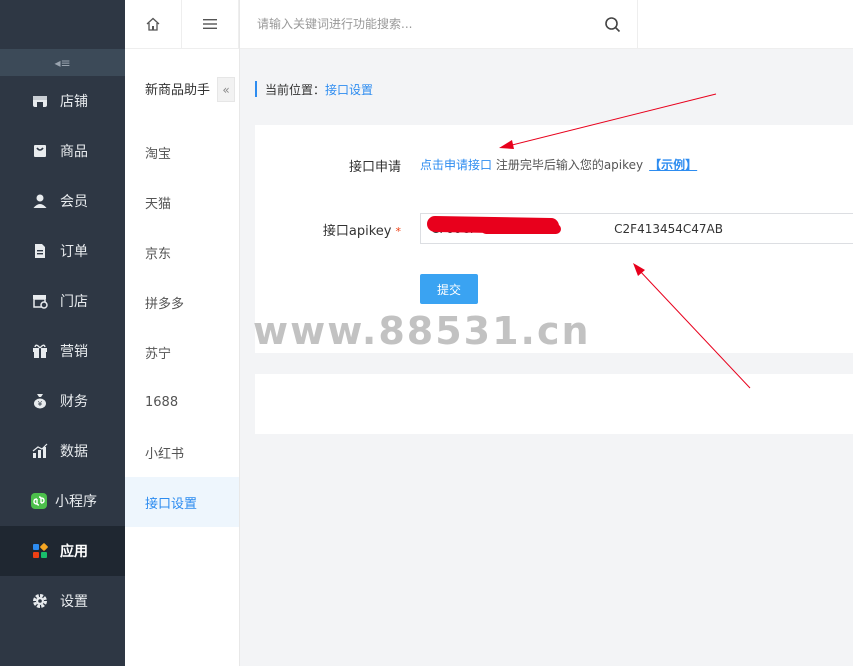 This screenshot has width=853, height=666. I want to click on apikey-label-text: 接口apikey, so click(357, 231).